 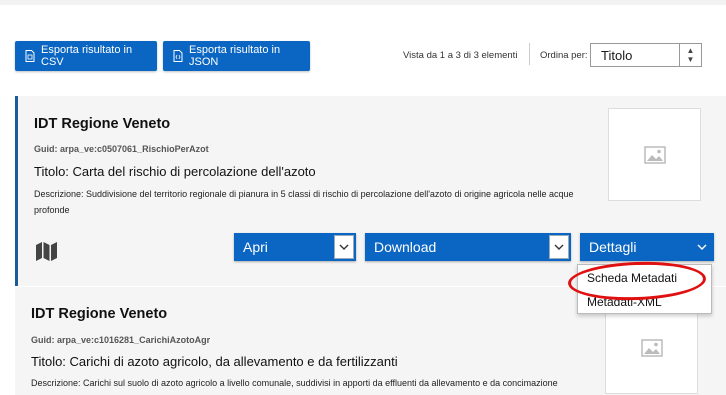 I want to click on export-csv-label: Esporta risultato in CSV, so click(x=87, y=56).